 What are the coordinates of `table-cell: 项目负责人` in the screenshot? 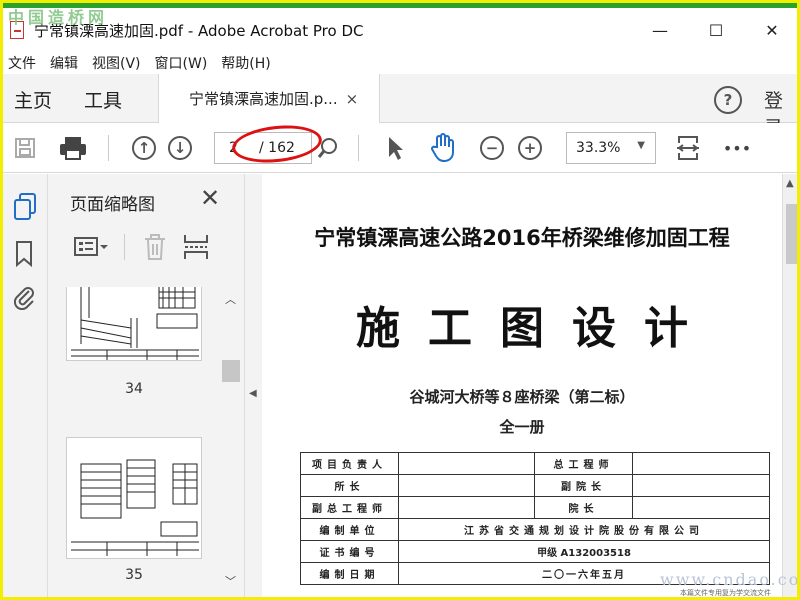 It's located at (349, 463).